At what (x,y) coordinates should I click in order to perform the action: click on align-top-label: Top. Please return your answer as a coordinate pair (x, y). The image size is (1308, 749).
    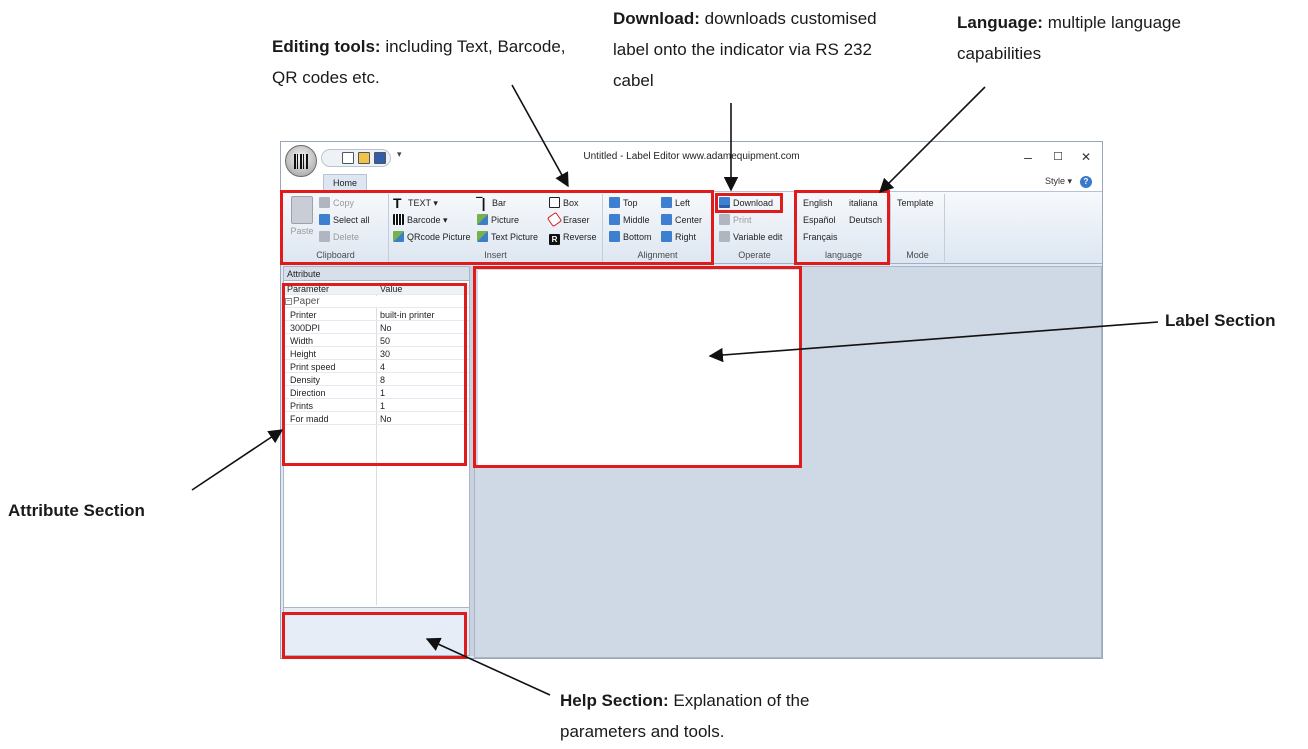
    Looking at the image, I should click on (630, 203).